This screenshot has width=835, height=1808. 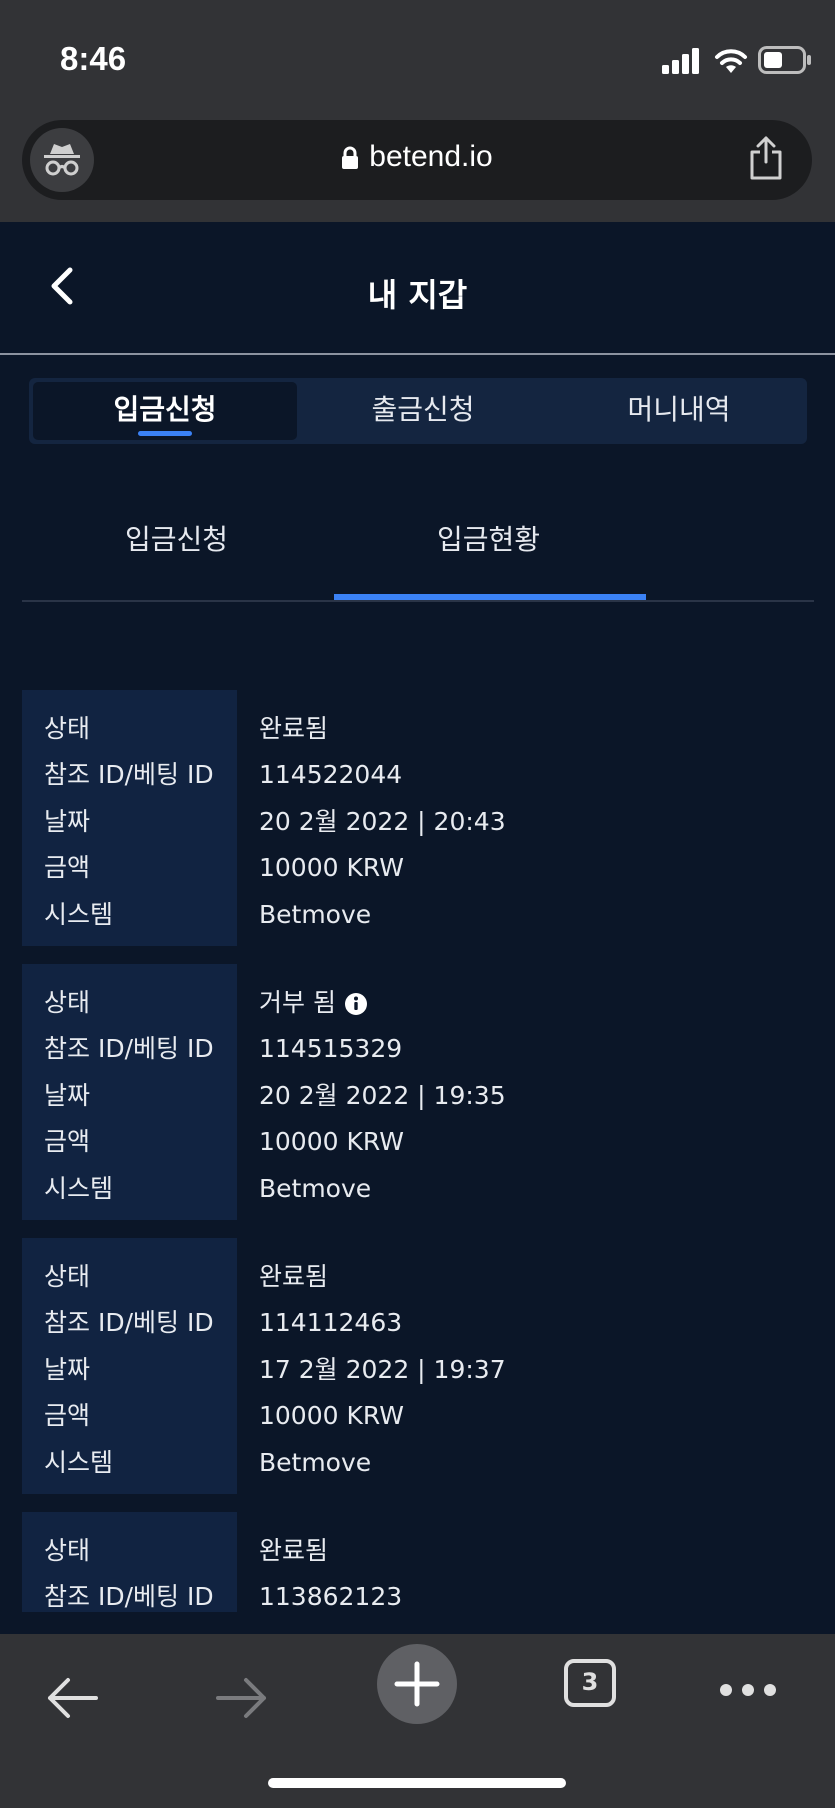 I want to click on browser-toolbar: betend.io, so click(x=417, y=167).